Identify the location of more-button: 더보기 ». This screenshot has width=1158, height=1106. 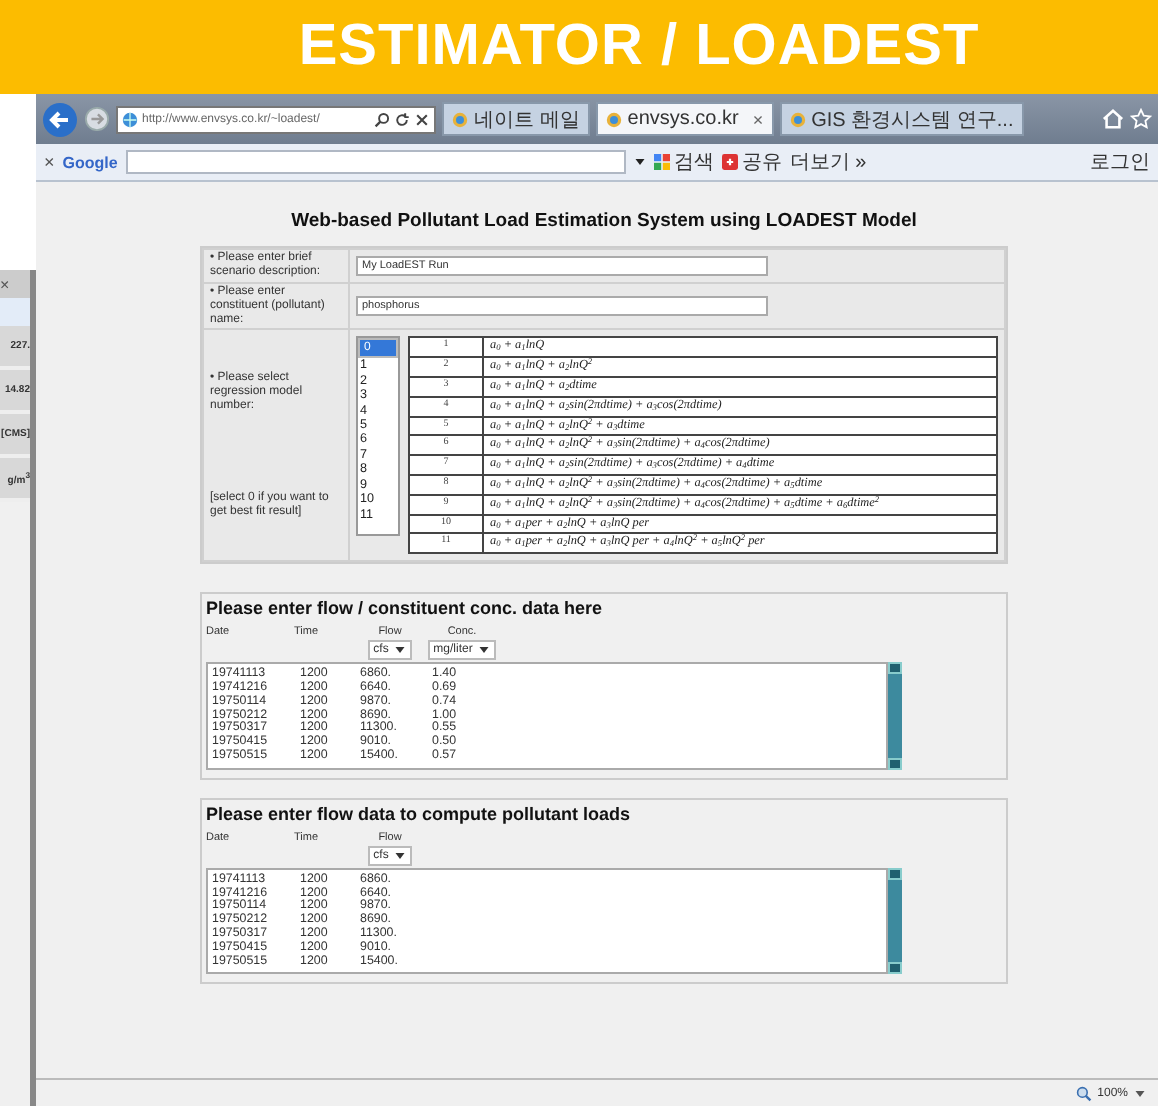
(828, 162).